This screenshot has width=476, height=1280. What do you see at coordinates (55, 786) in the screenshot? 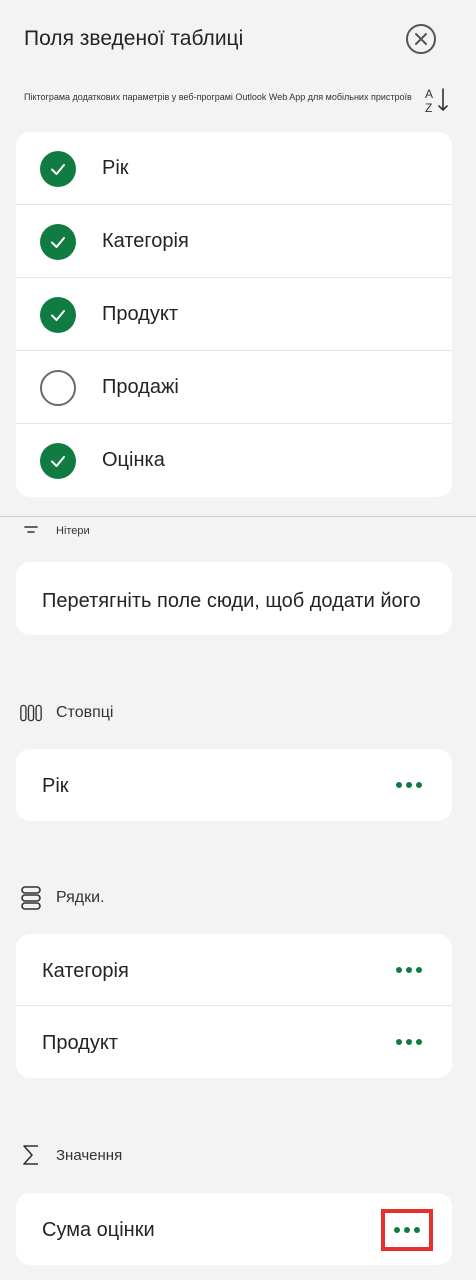
I see `item-label: Рік` at bounding box center [55, 786].